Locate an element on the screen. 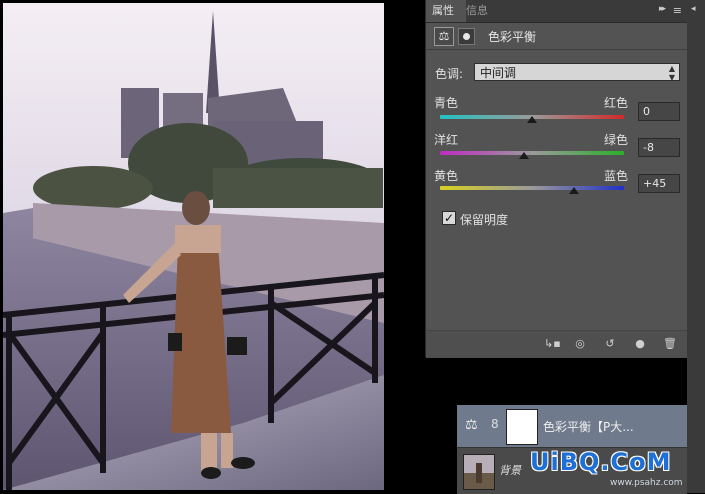 This screenshot has width=705, height=494. clip-to-layer-icon: ↳▪ is located at coordinates (552, 344).